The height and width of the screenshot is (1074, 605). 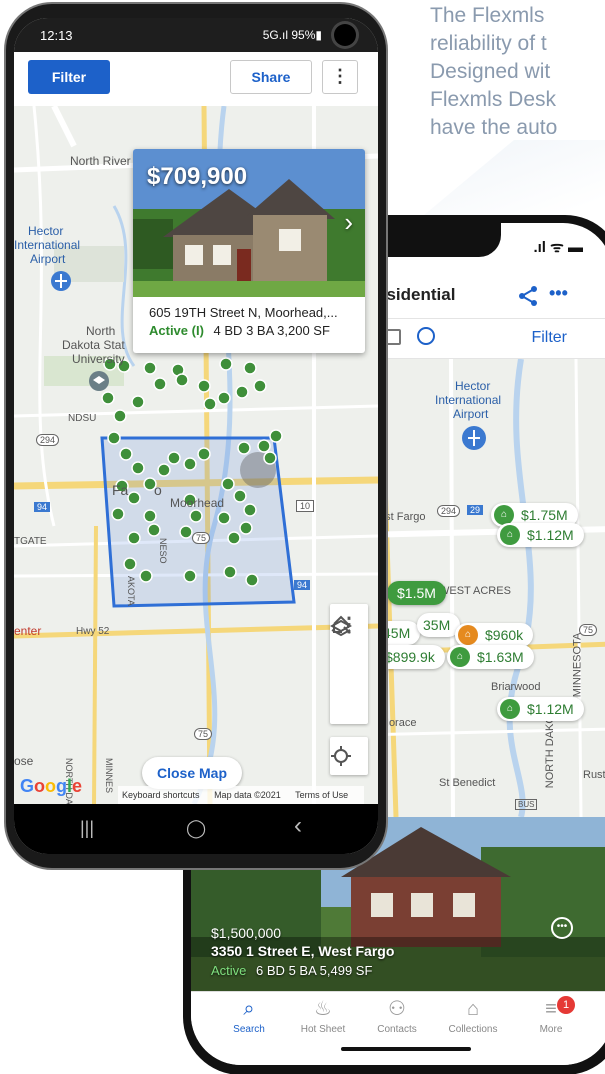 I want to click on home-indicator, so click(x=406, y=1049).